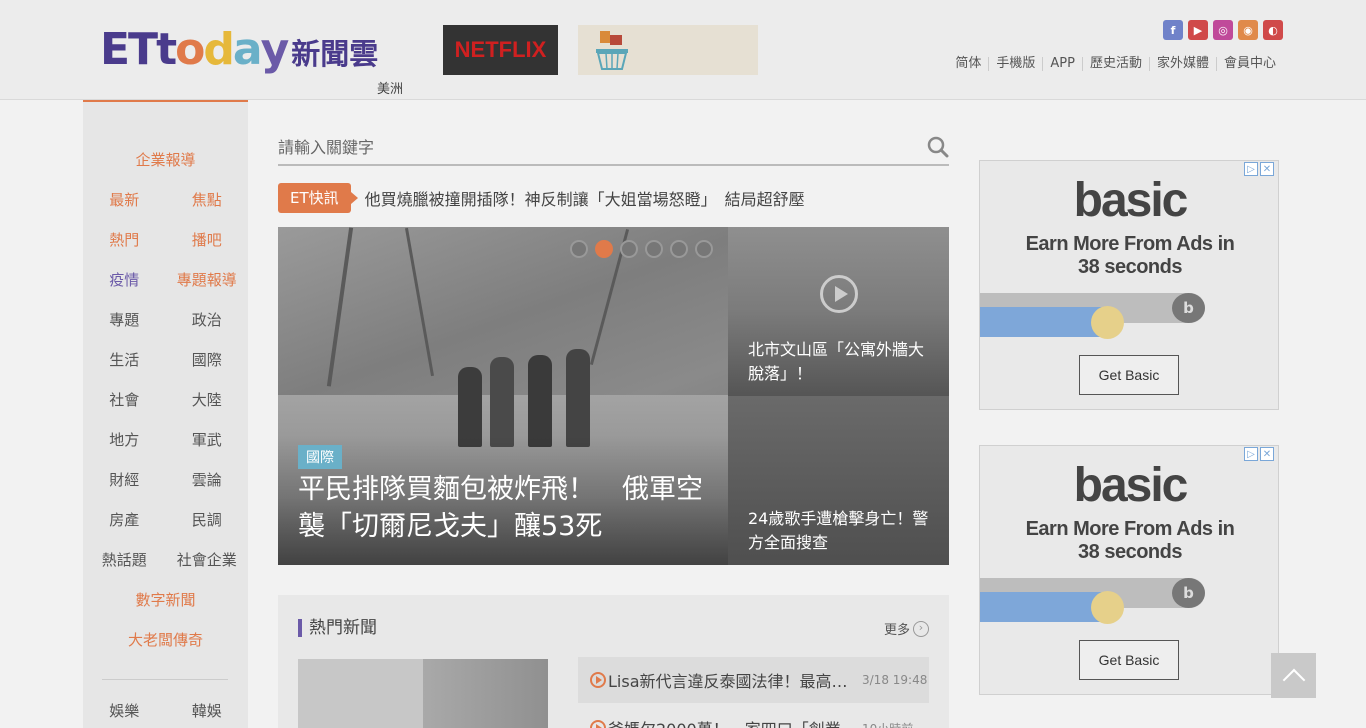 This screenshot has height=728, width=1366. I want to click on side-story-title: 24歲歌手遭槍擊身亡！警方全面搜查, so click(843, 531).